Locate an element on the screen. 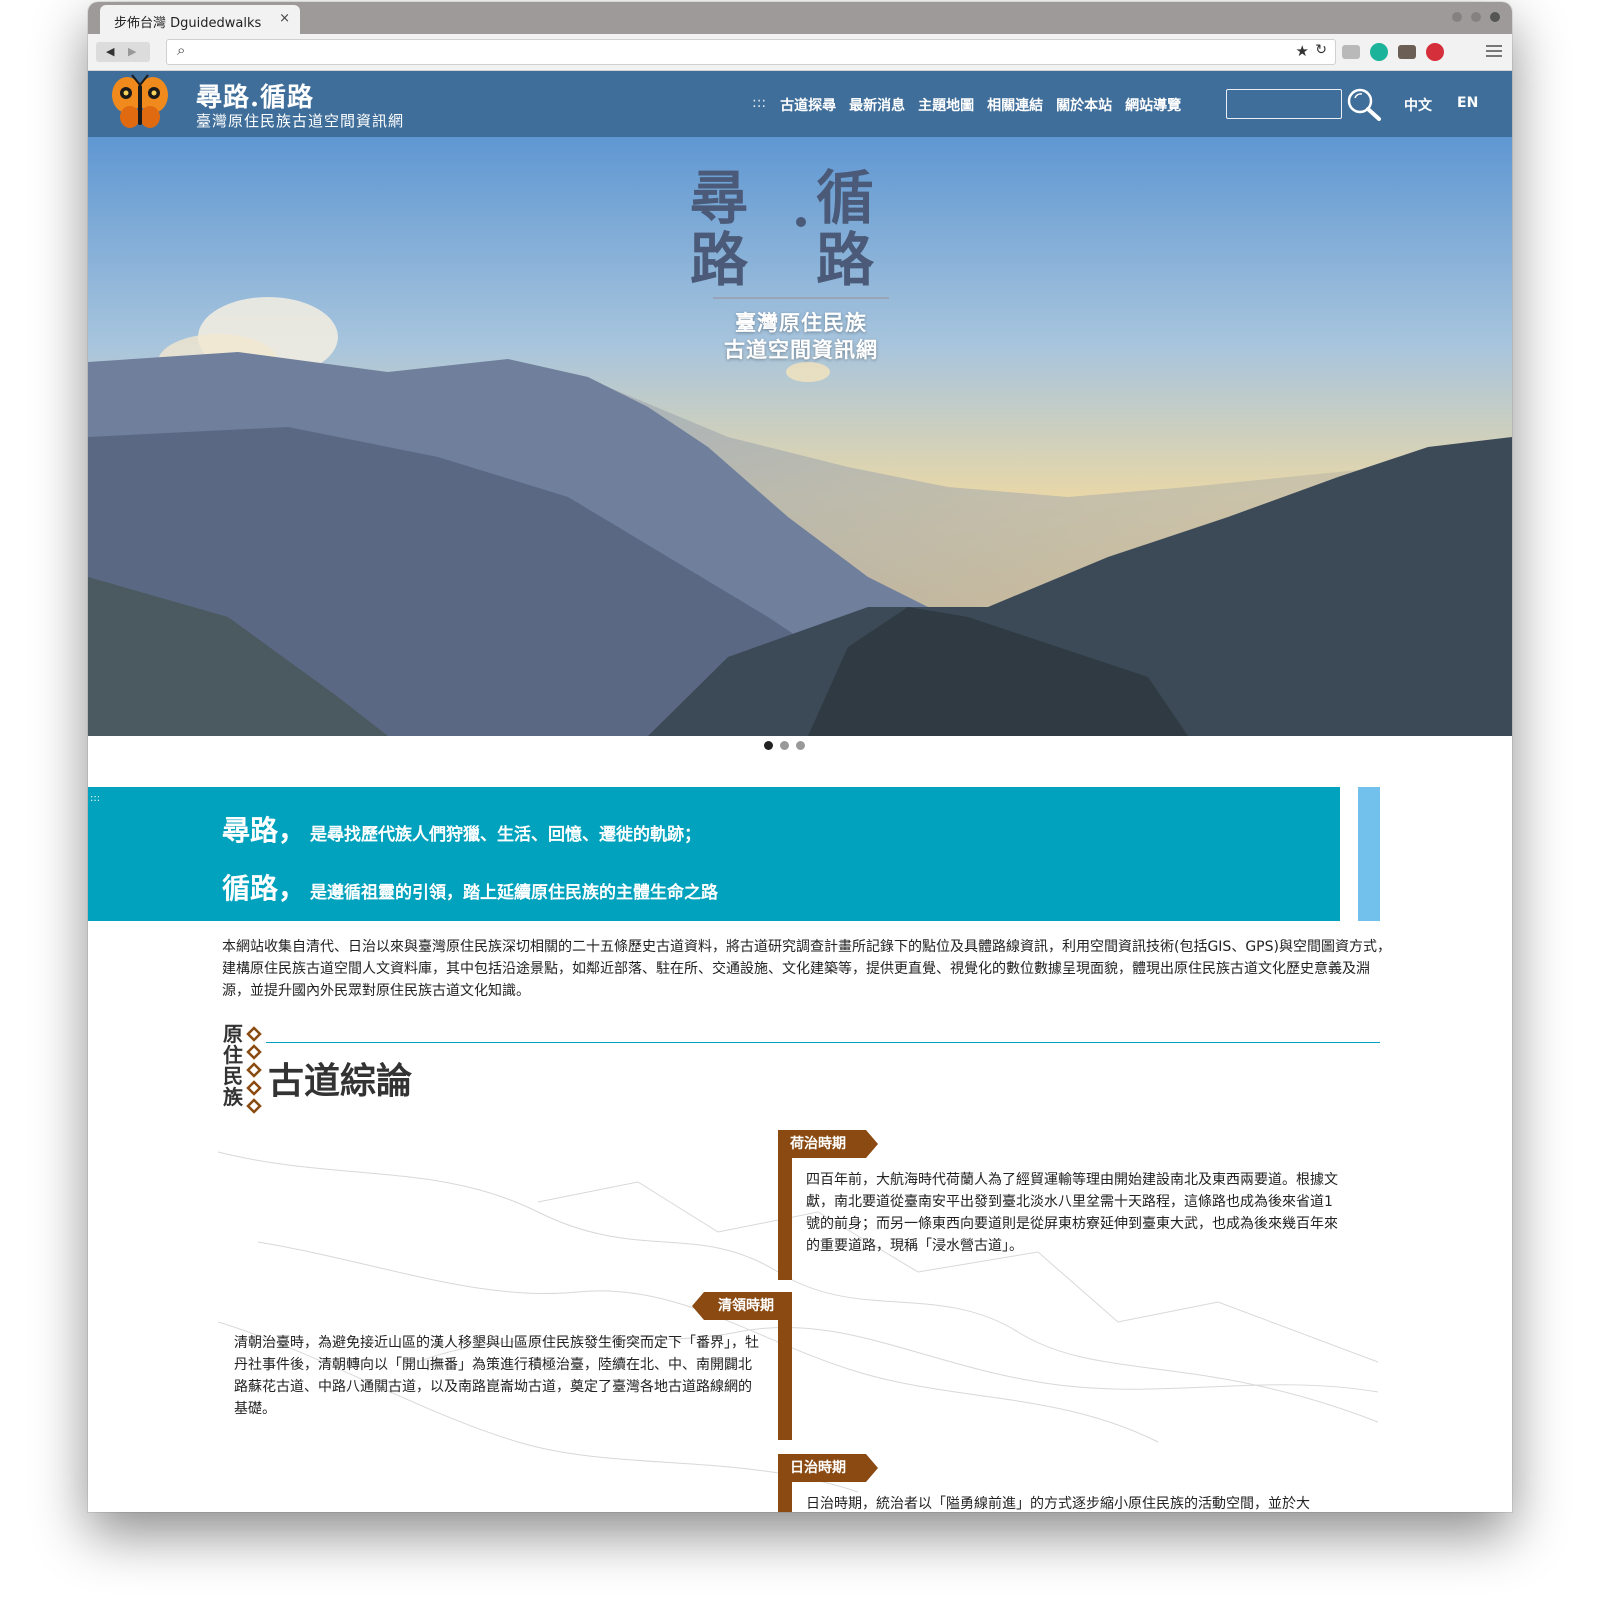  hero-char-xun2: 循 is located at coordinates (844, 198).